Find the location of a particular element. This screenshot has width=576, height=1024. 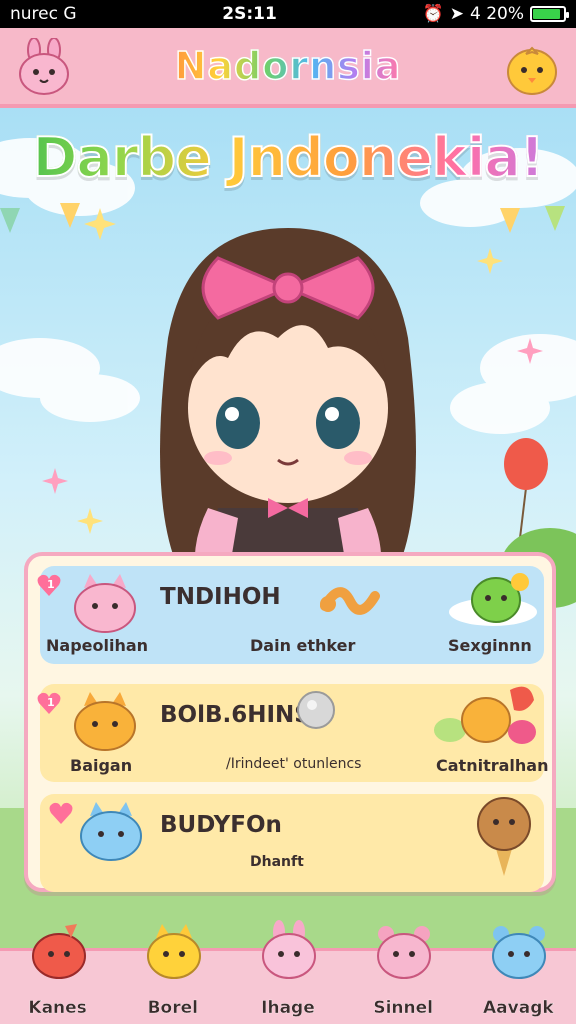

row-label-left: Baigan is located at coordinates (101, 765).